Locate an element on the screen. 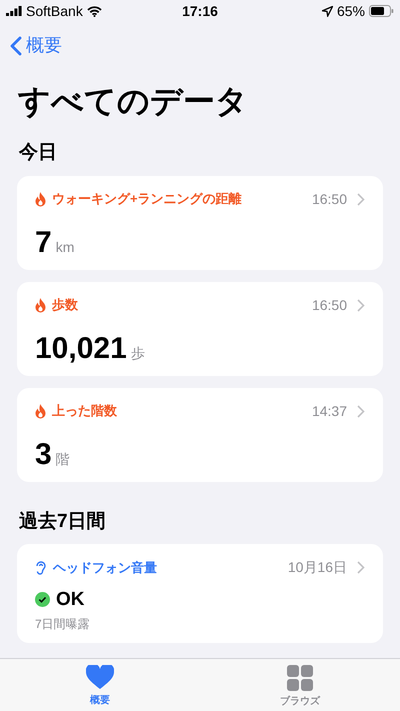 Image resolution: width=400 pixels, height=711 pixels. grid-icon is located at coordinates (300, 678).